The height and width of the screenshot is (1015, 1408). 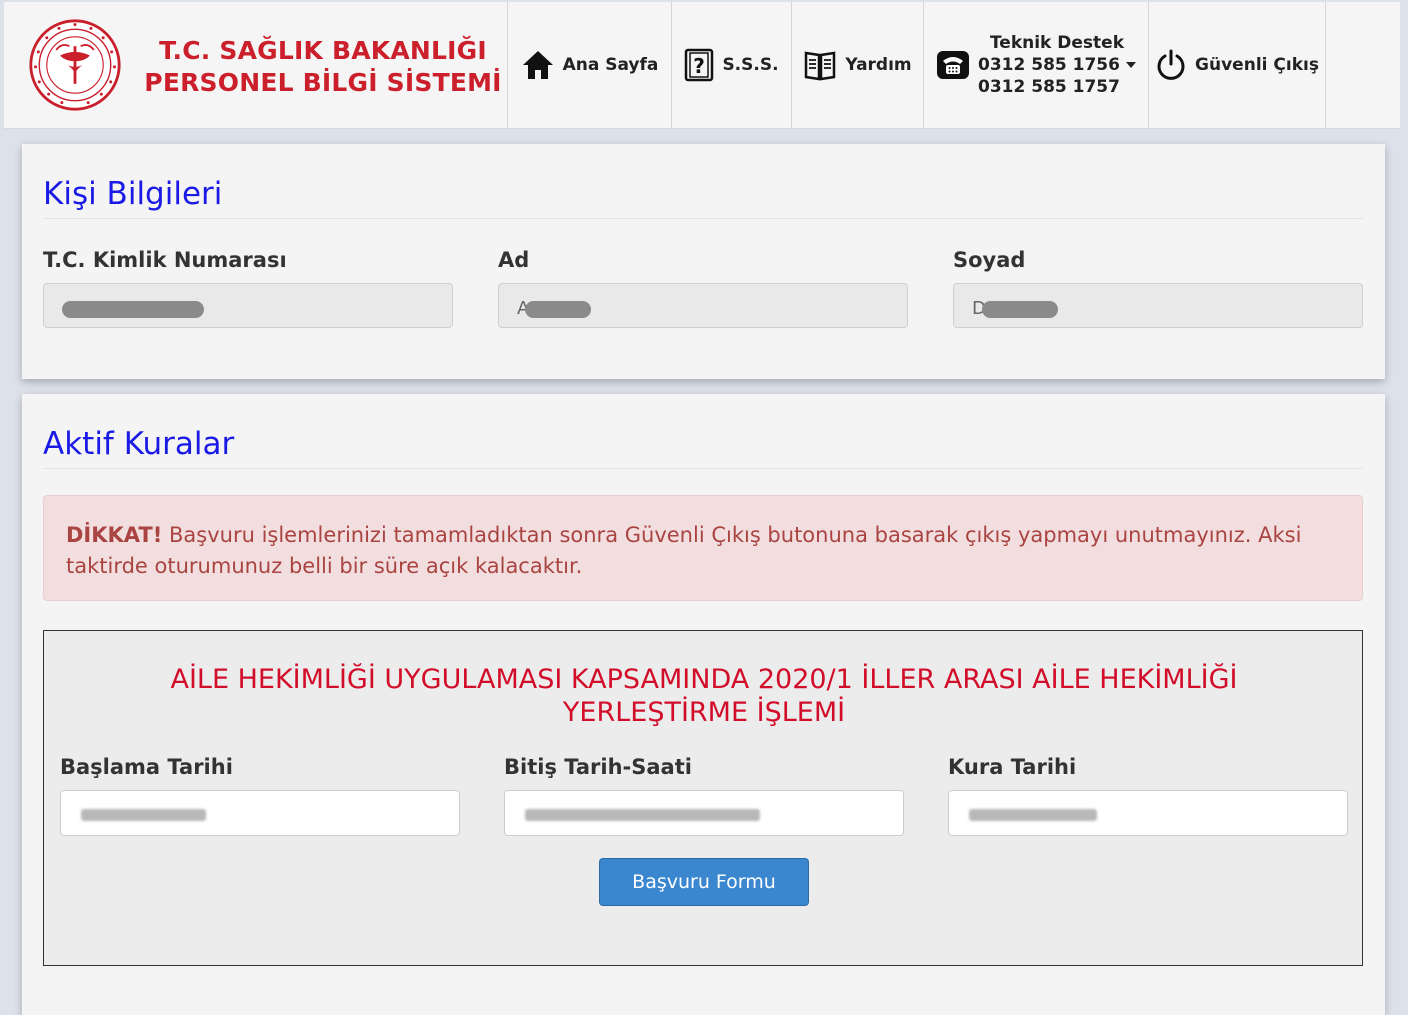 I want to click on tc-label: T.C. Kimlik Numarası, so click(x=165, y=260).